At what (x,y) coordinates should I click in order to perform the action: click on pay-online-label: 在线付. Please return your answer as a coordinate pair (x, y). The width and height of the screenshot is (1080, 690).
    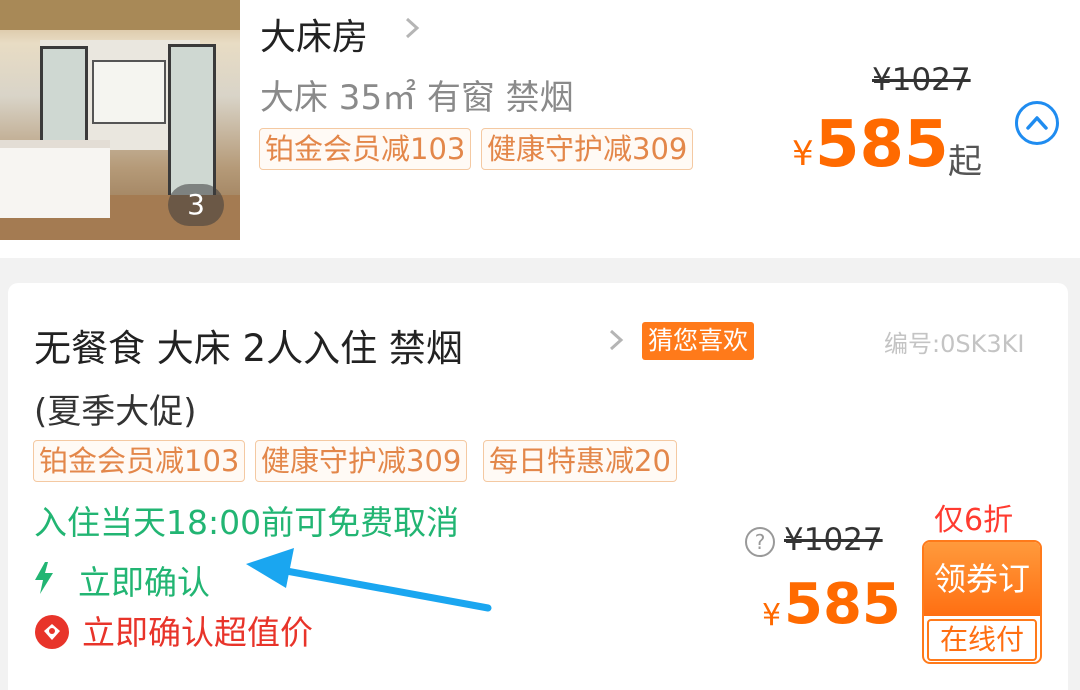
    Looking at the image, I should click on (982, 640).